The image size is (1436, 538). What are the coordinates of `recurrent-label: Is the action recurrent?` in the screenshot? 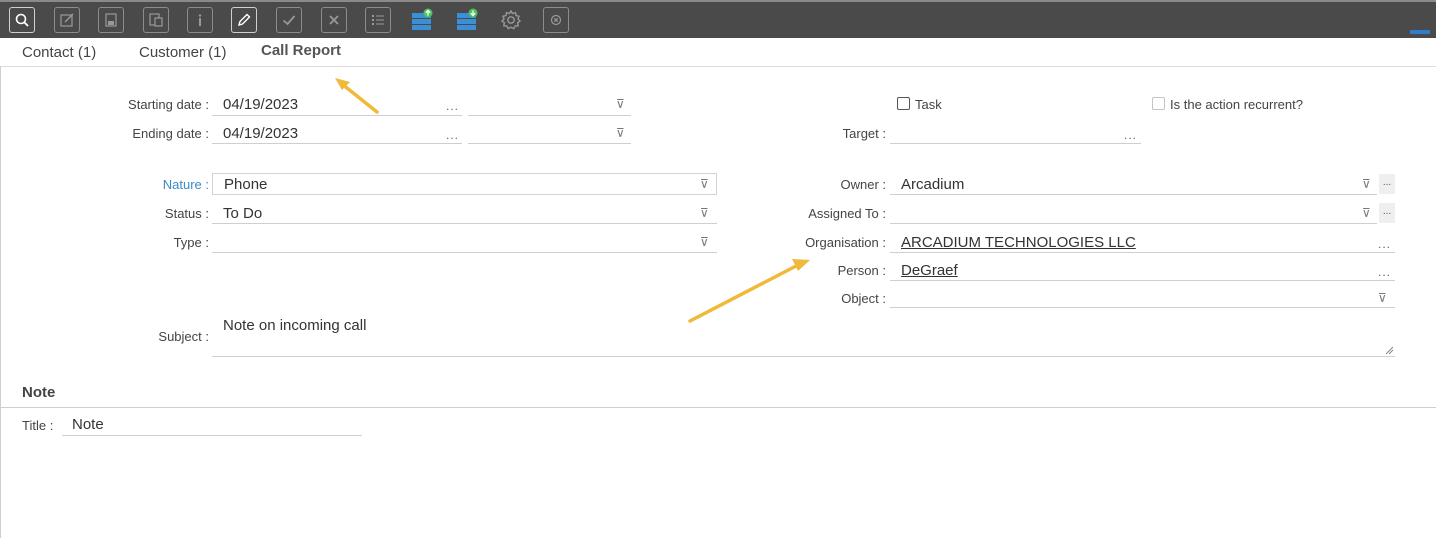 It's located at (1236, 104).